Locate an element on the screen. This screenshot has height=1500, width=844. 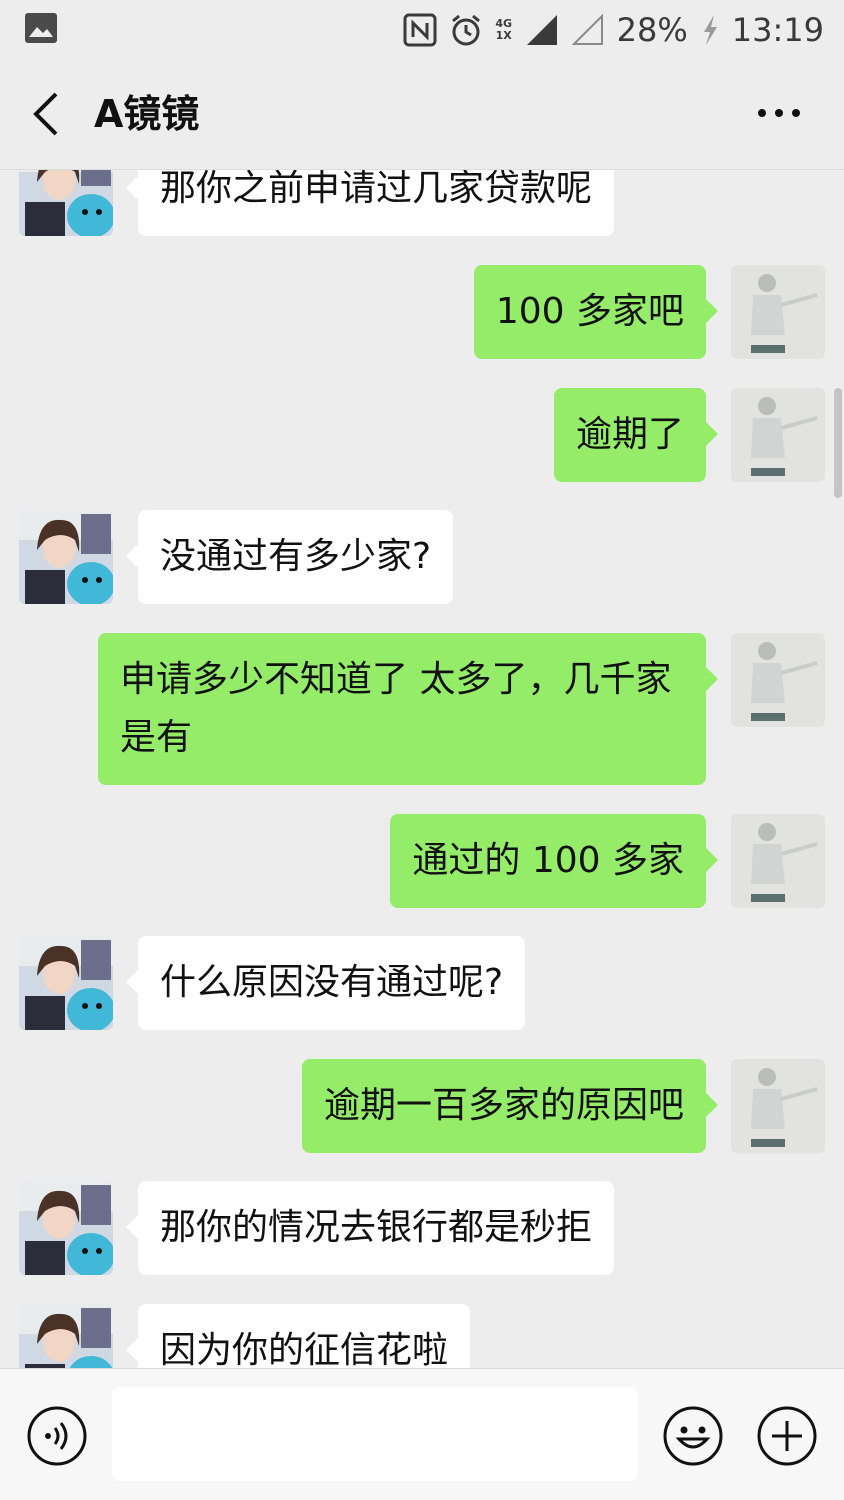
input-bar is located at coordinates (422, 1434).